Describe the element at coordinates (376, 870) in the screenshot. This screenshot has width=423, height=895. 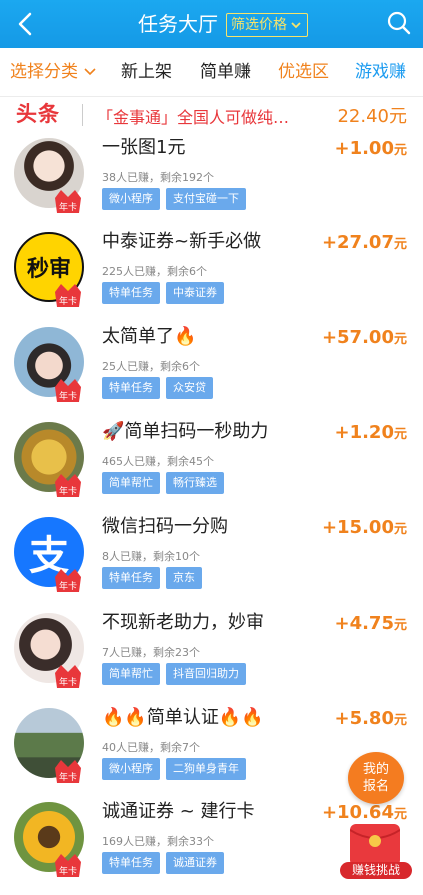
I see `challenge-label: 赚钱挑战` at that location.